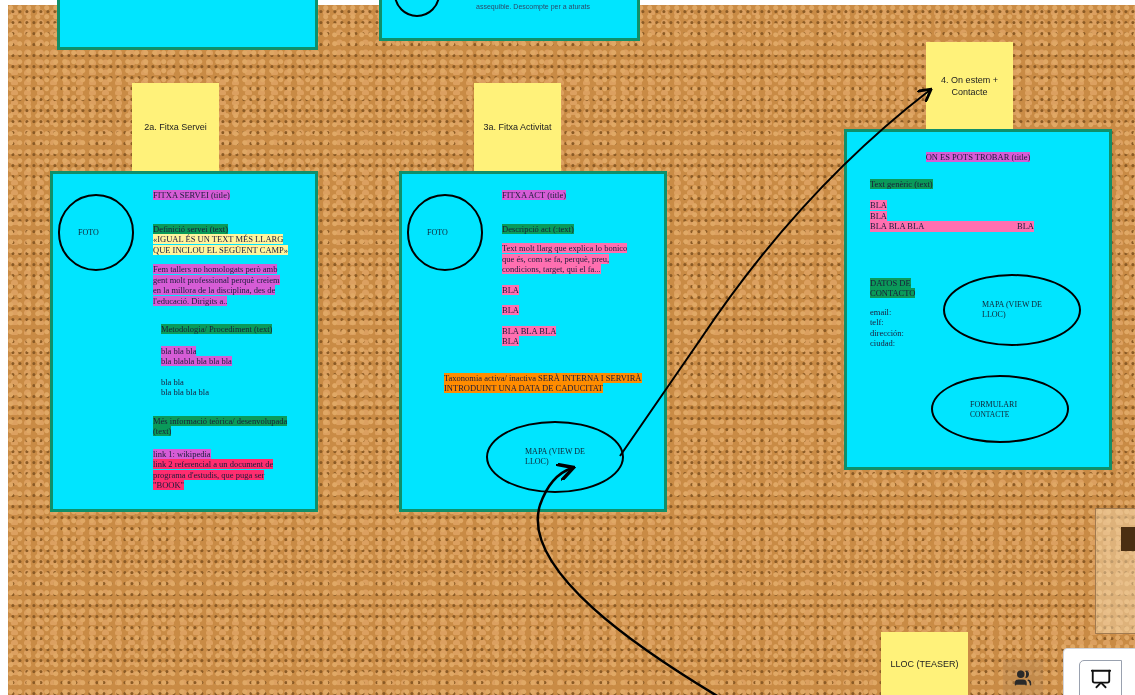 The image size is (1135, 695). Describe the element at coordinates (969, 85) in the screenshot. I see `sticky-note-text: 4. On estem + Contacte` at that location.